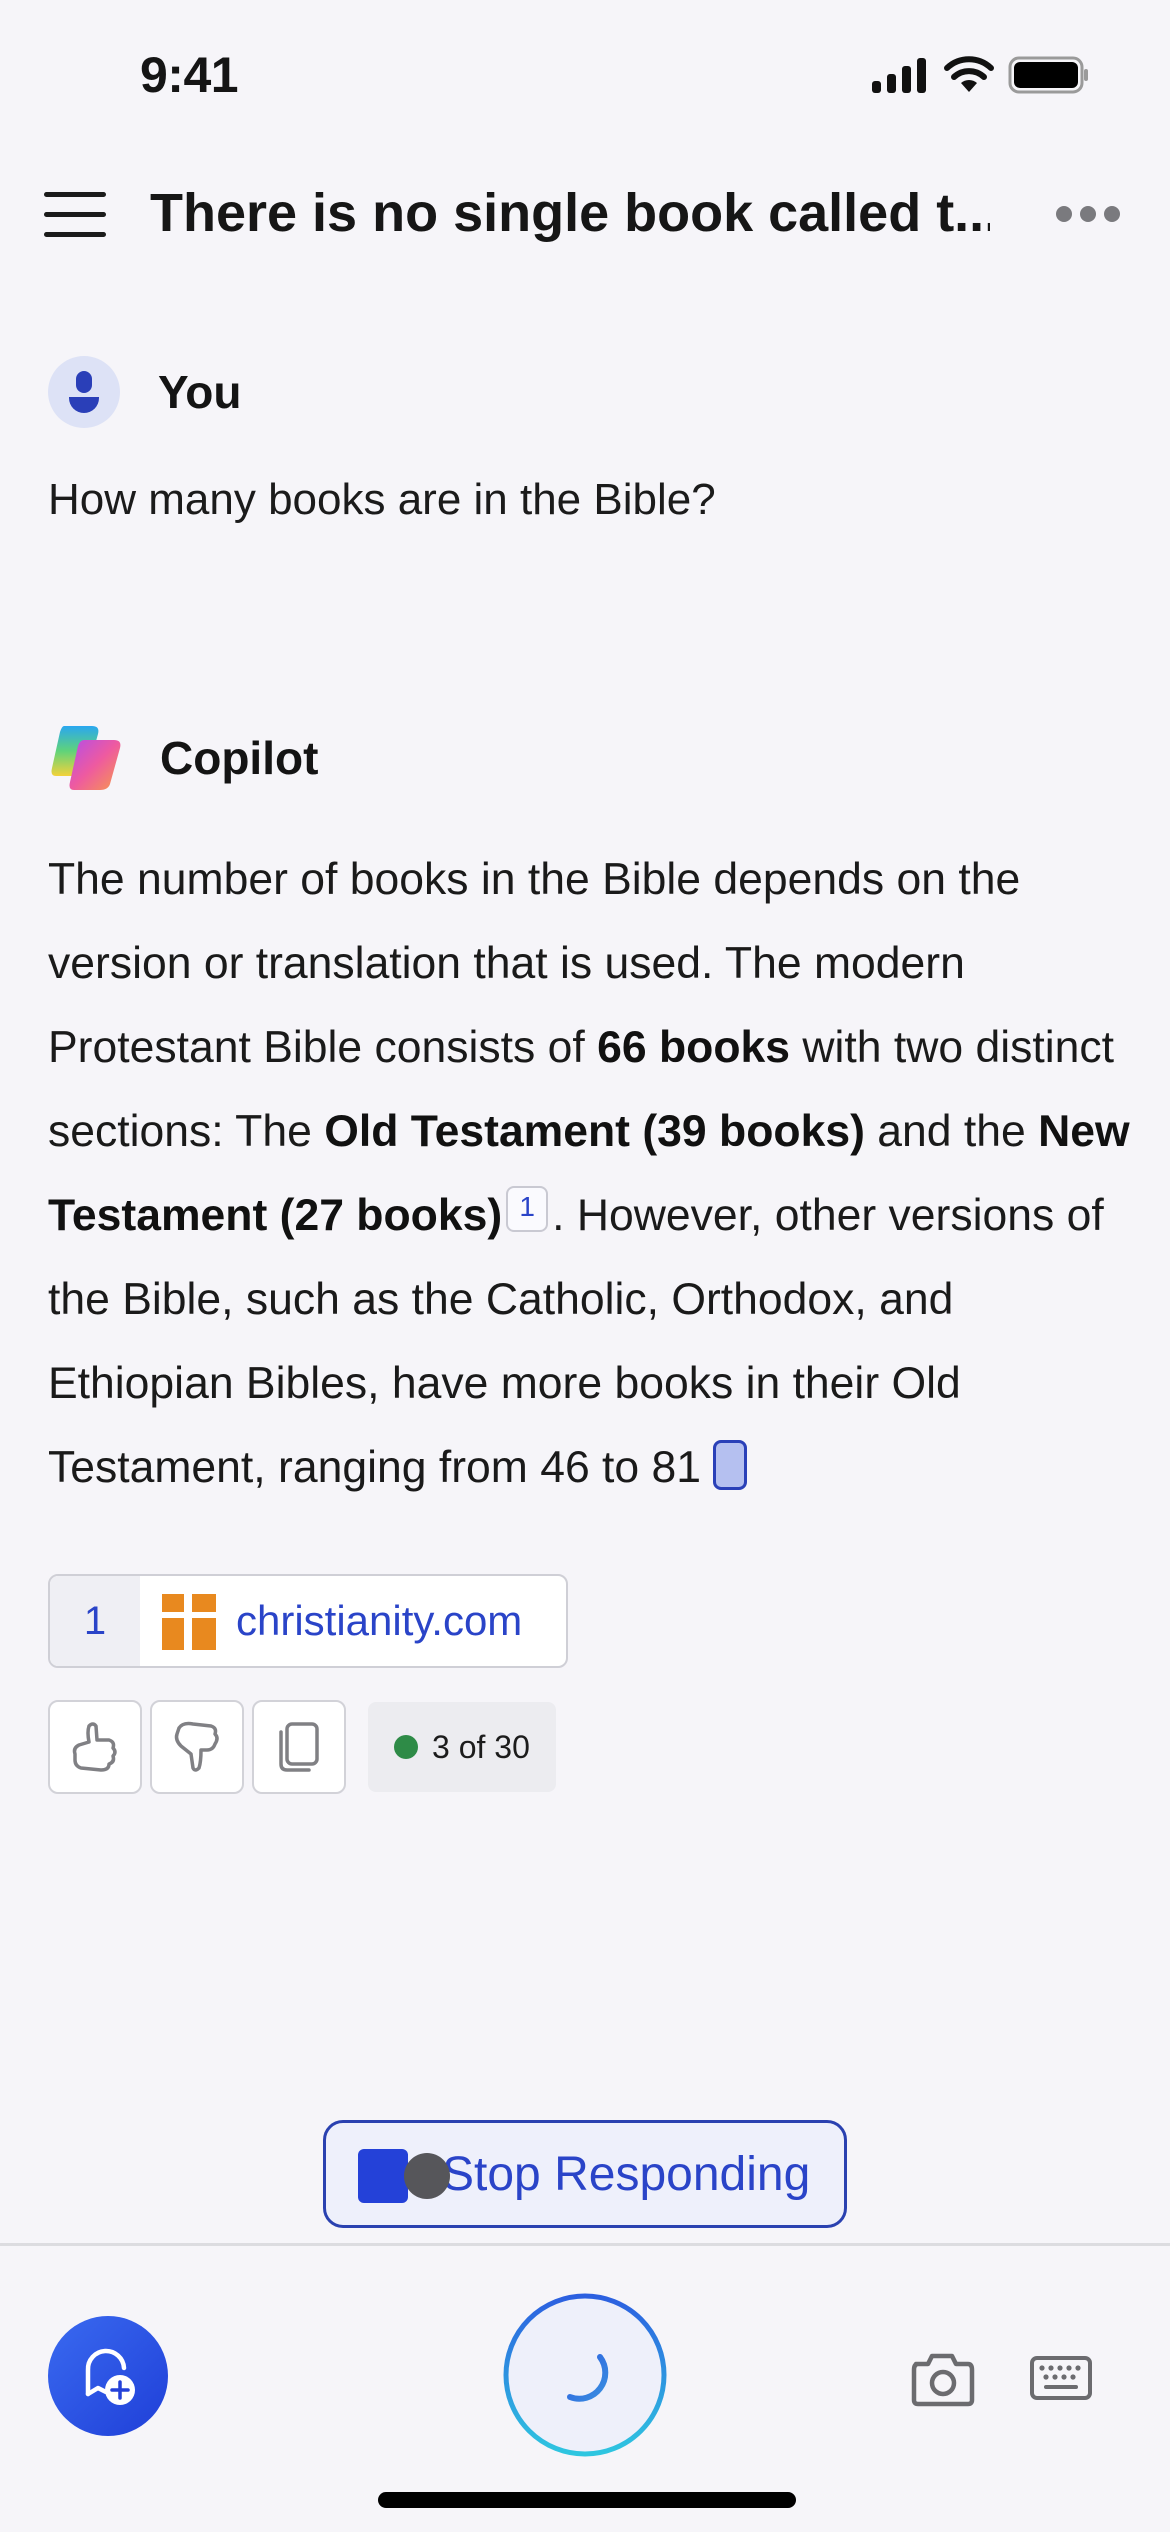  I want to click on copy-button, so click(299, 1747).